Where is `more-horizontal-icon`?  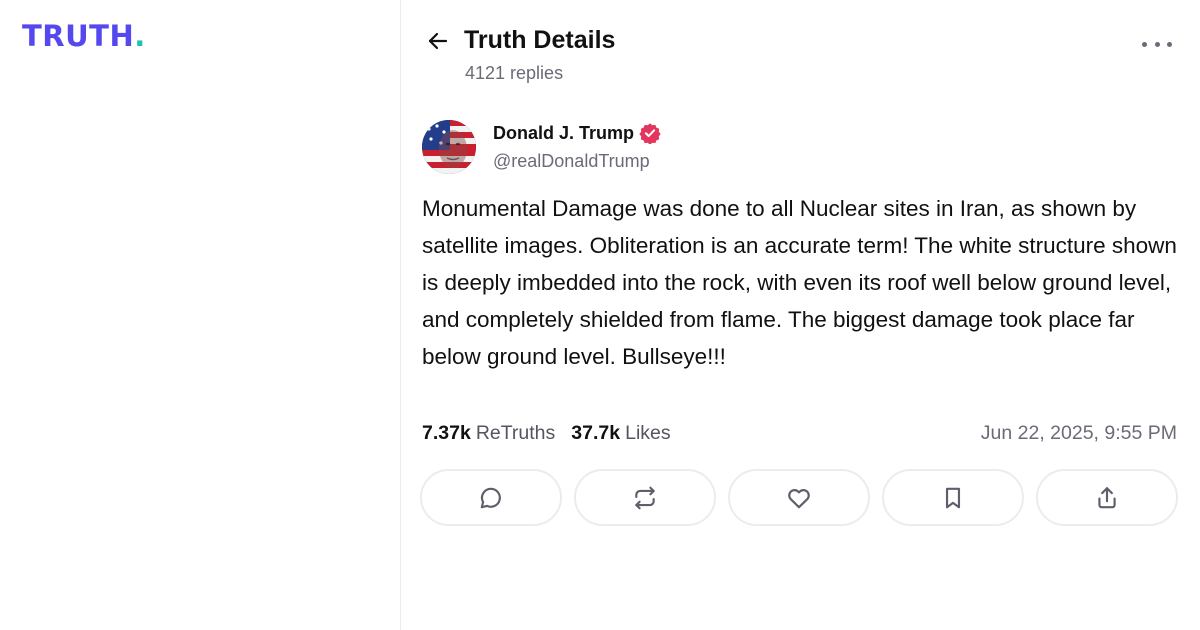 more-horizontal-icon is located at coordinates (1144, 44).